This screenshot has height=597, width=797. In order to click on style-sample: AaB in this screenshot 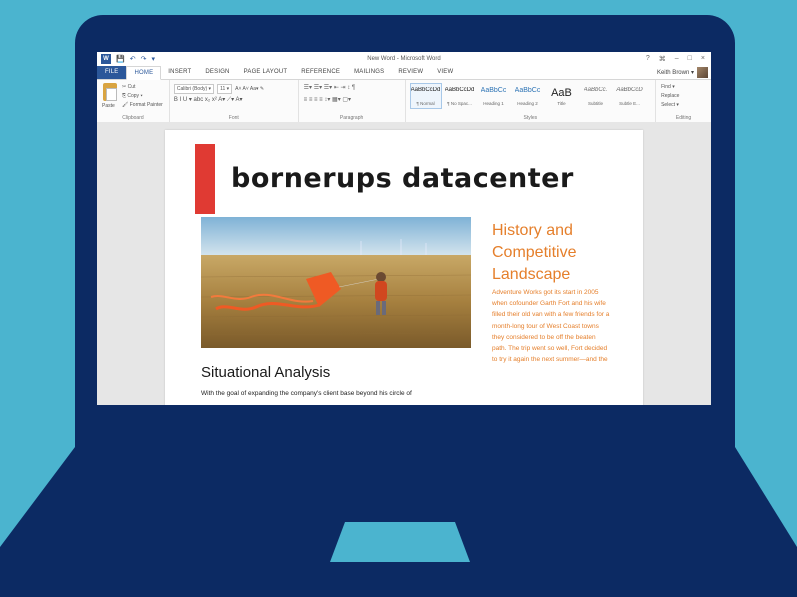, I will do `click(561, 93)`.